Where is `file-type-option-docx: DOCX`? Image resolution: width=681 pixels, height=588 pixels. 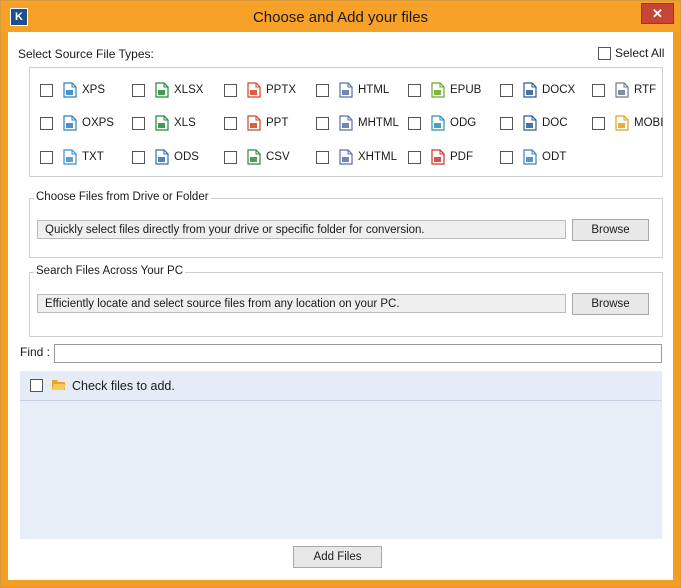 file-type-option-docx: DOCX is located at coordinates (537, 90).